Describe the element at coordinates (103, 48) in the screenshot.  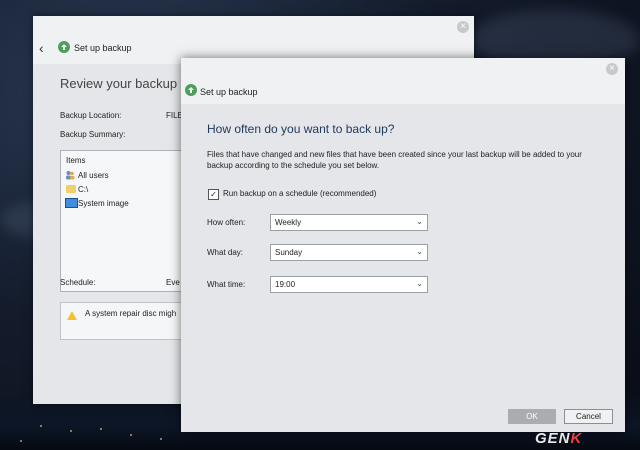
I see `window-title: Set up backup` at that location.